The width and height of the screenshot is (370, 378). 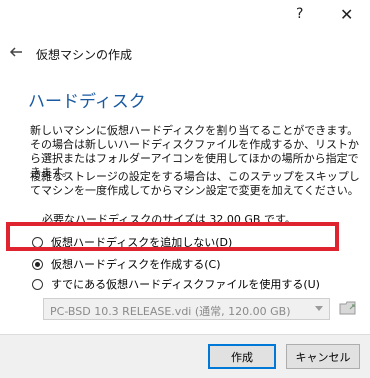 I want to click on radio-label: すでにある仮想ハードディスクファイルを使用する(U), so click(x=185, y=284).